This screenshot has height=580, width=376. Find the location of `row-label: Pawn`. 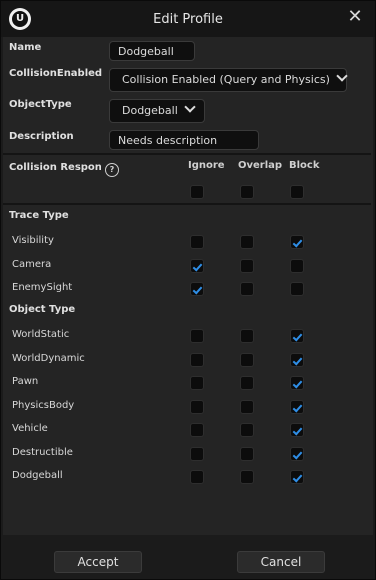

row-label: Pawn is located at coordinates (25, 381).